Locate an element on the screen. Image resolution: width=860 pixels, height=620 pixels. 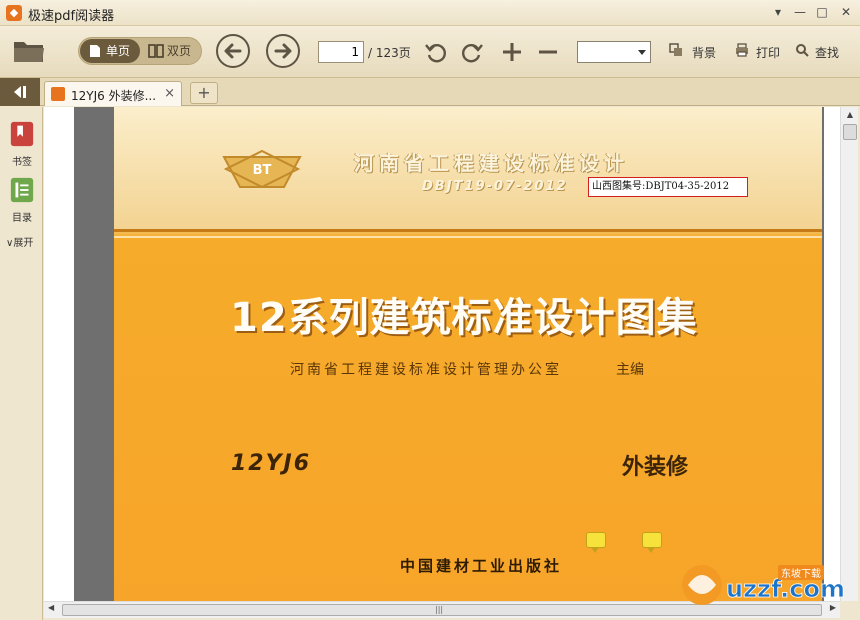
collapse-sidebar-icon is located at coordinates (20, 92).